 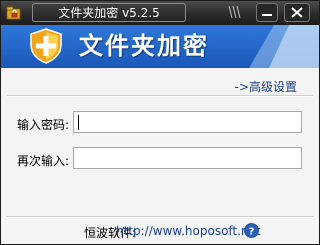 I want to click on divider, so click(x=160, y=96).